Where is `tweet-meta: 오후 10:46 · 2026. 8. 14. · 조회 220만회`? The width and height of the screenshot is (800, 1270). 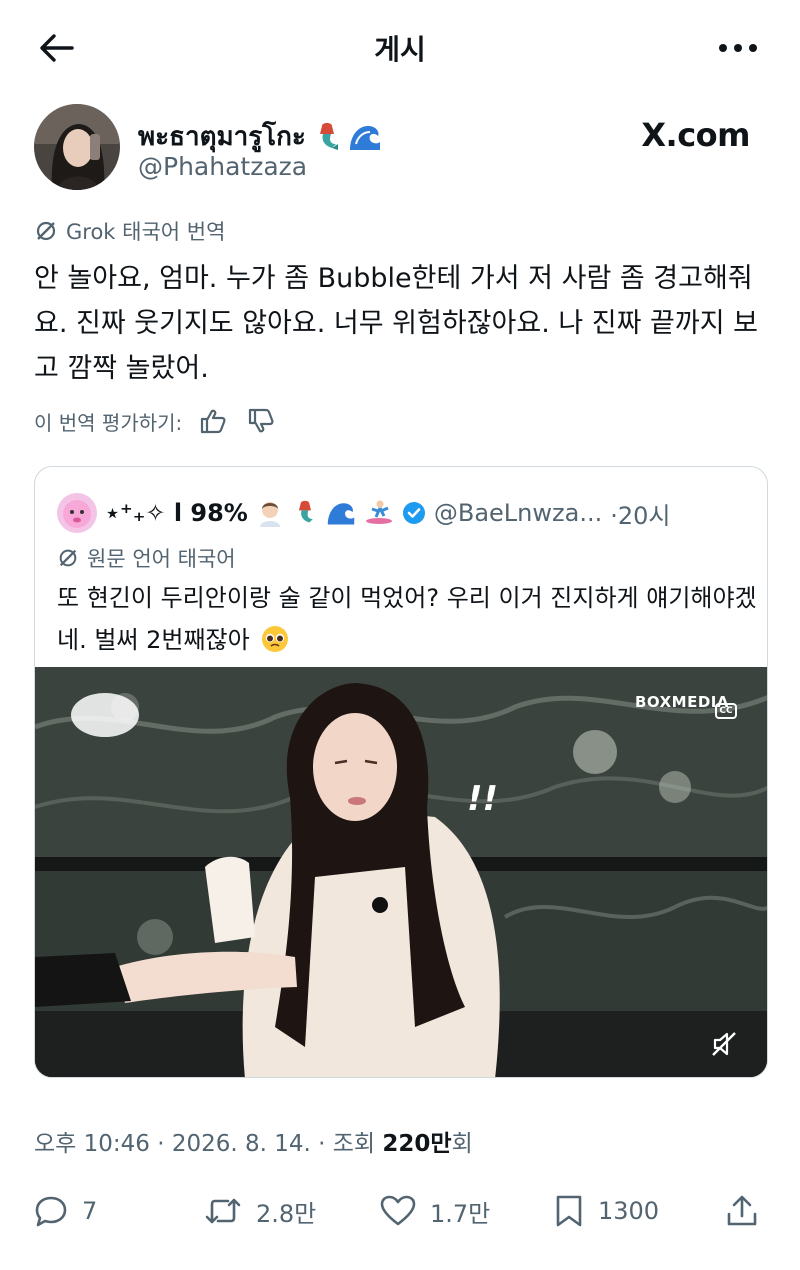
tweet-meta: 오후 10:46 · 2026. 8. 14. · 조회 220만회 is located at coordinates (253, 1144).